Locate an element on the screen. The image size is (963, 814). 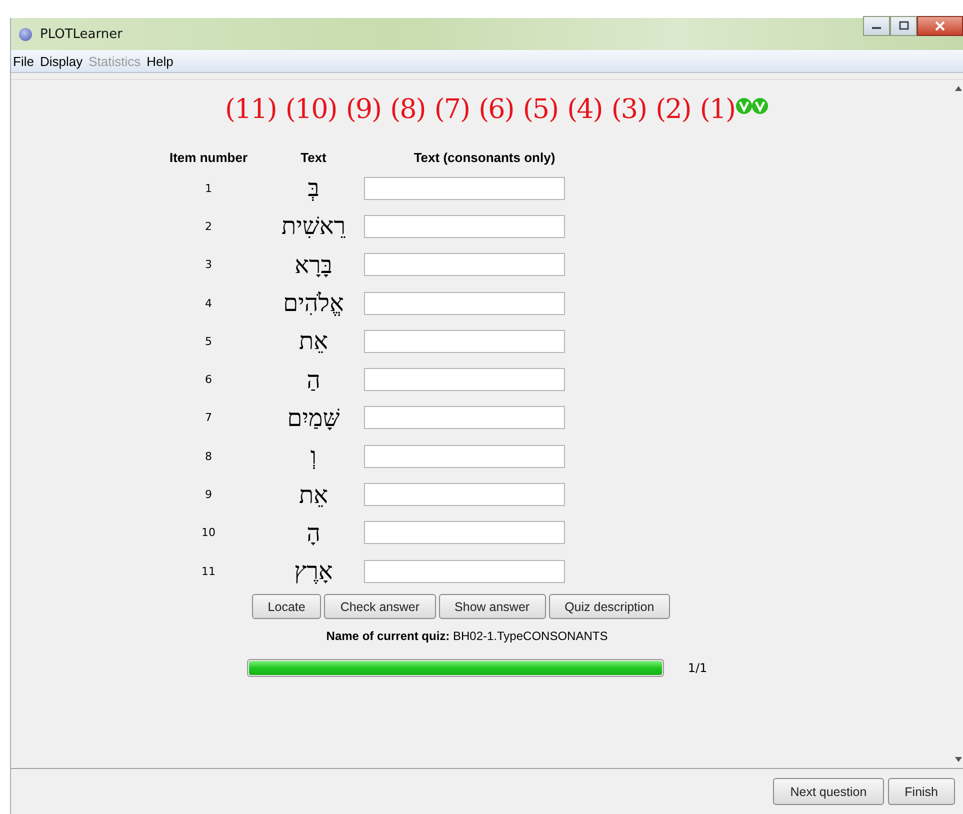
column-header: Text is located at coordinates (314, 158).